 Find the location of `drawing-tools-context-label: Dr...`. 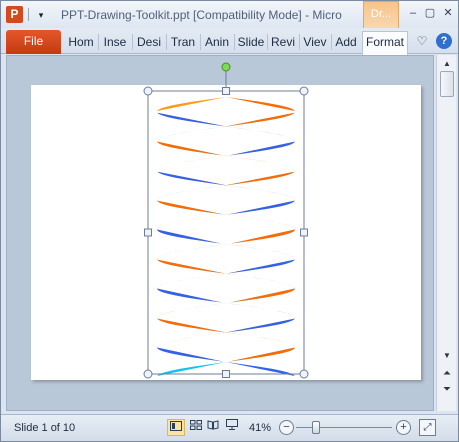

drawing-tools-context-label: Dr... is located at coordinates (381, 15).